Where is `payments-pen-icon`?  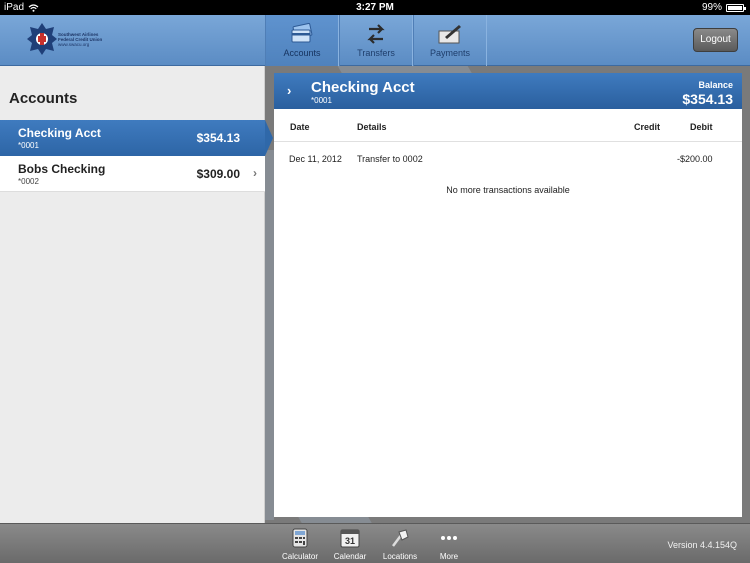
payments-pen-icon is located at coordinates (449, 34).